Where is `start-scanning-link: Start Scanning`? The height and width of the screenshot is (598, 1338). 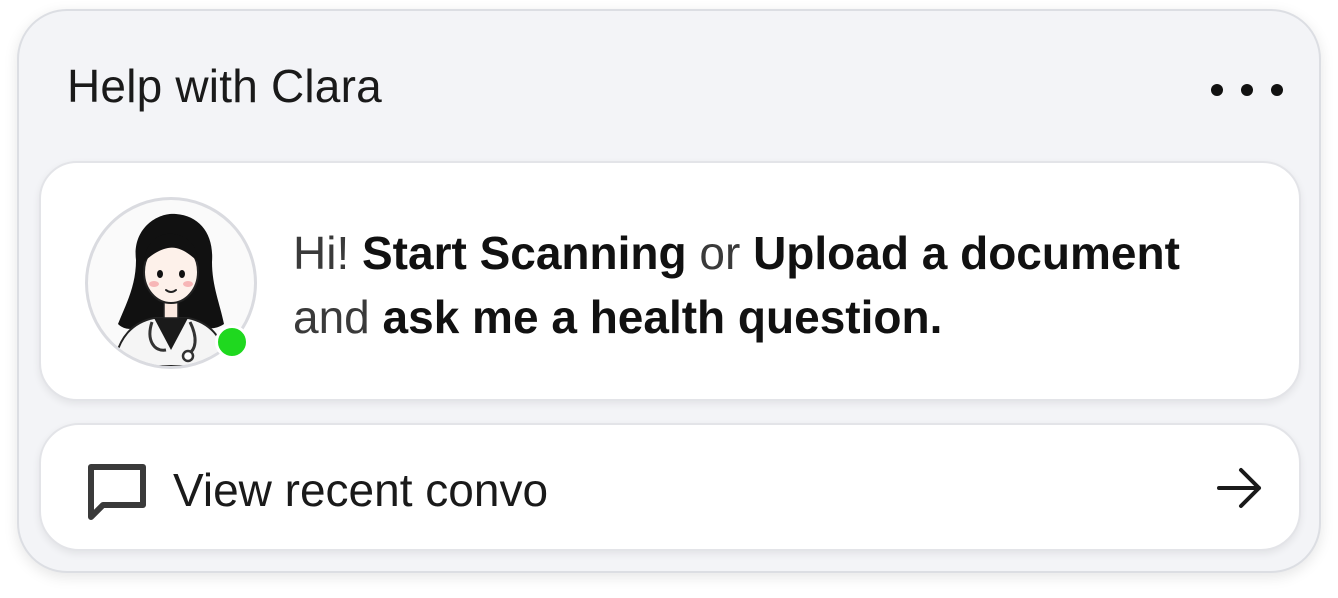 start-scanning-link: Start Scanning is located at coordinates (524, 253).